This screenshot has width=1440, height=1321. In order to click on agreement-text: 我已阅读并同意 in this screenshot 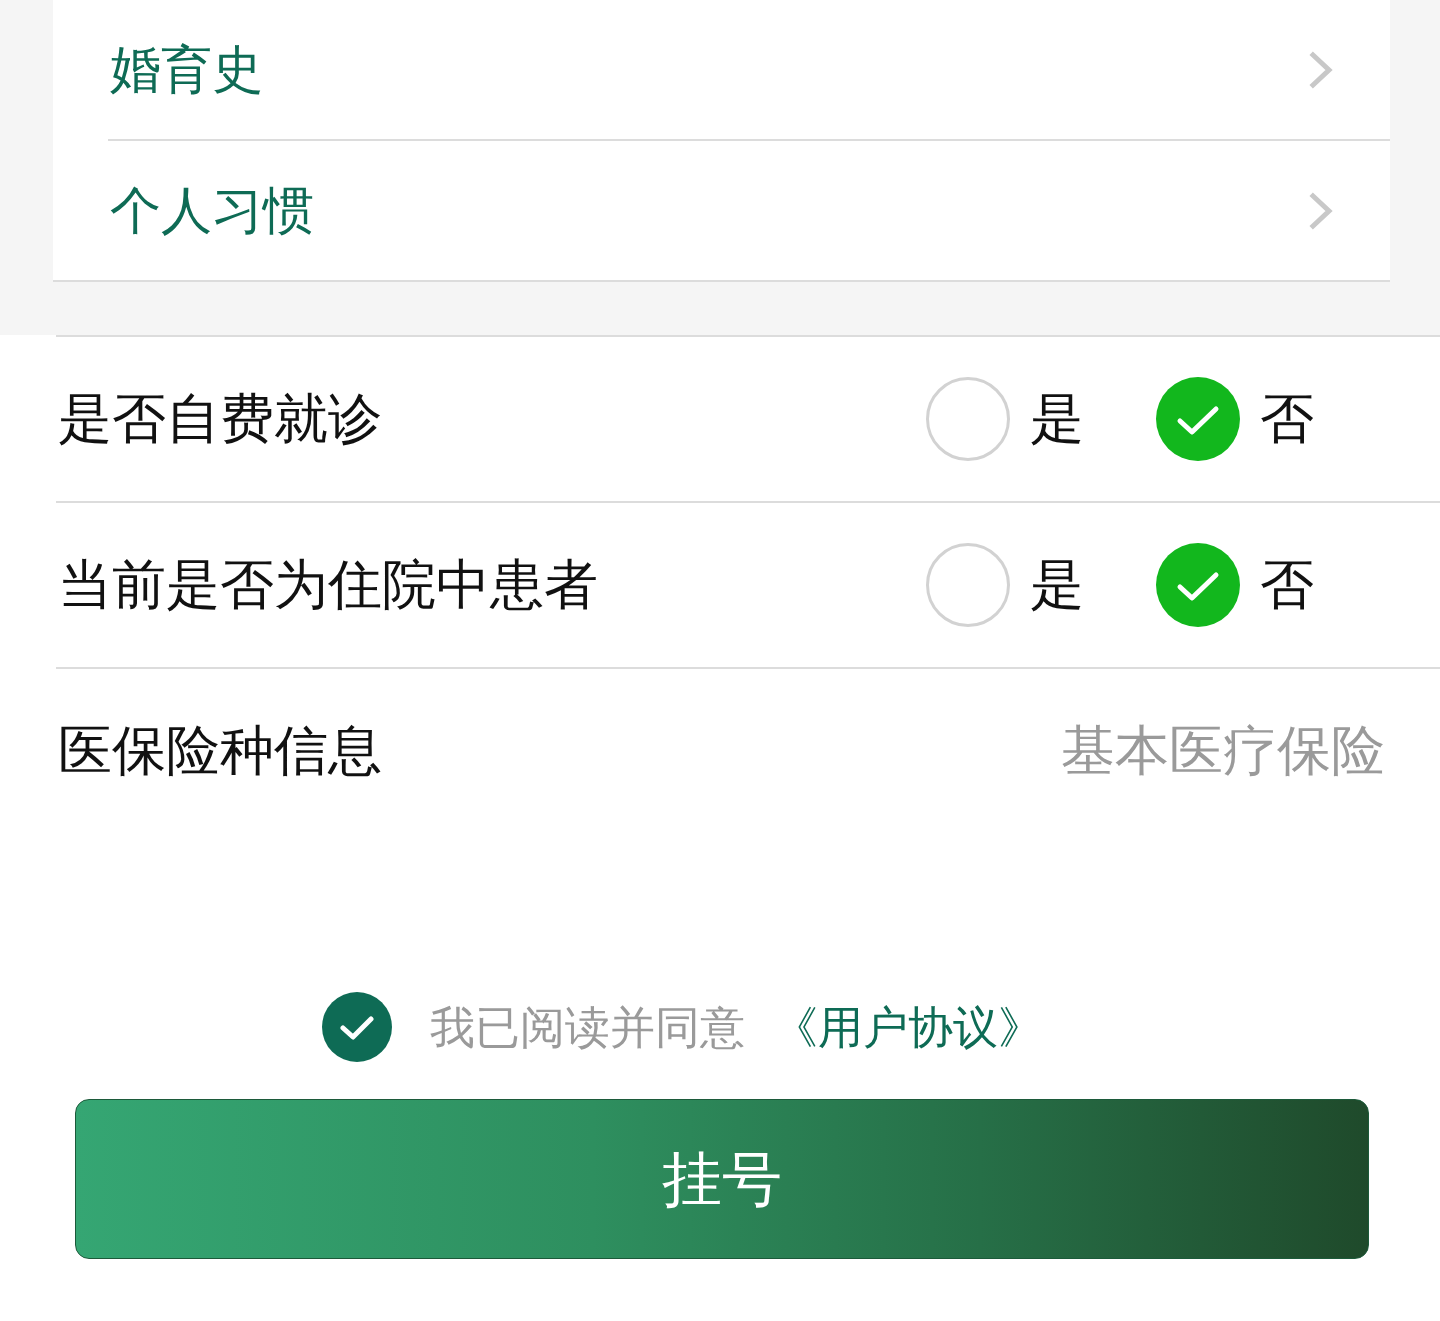, I will do `click(587, 1027)`.